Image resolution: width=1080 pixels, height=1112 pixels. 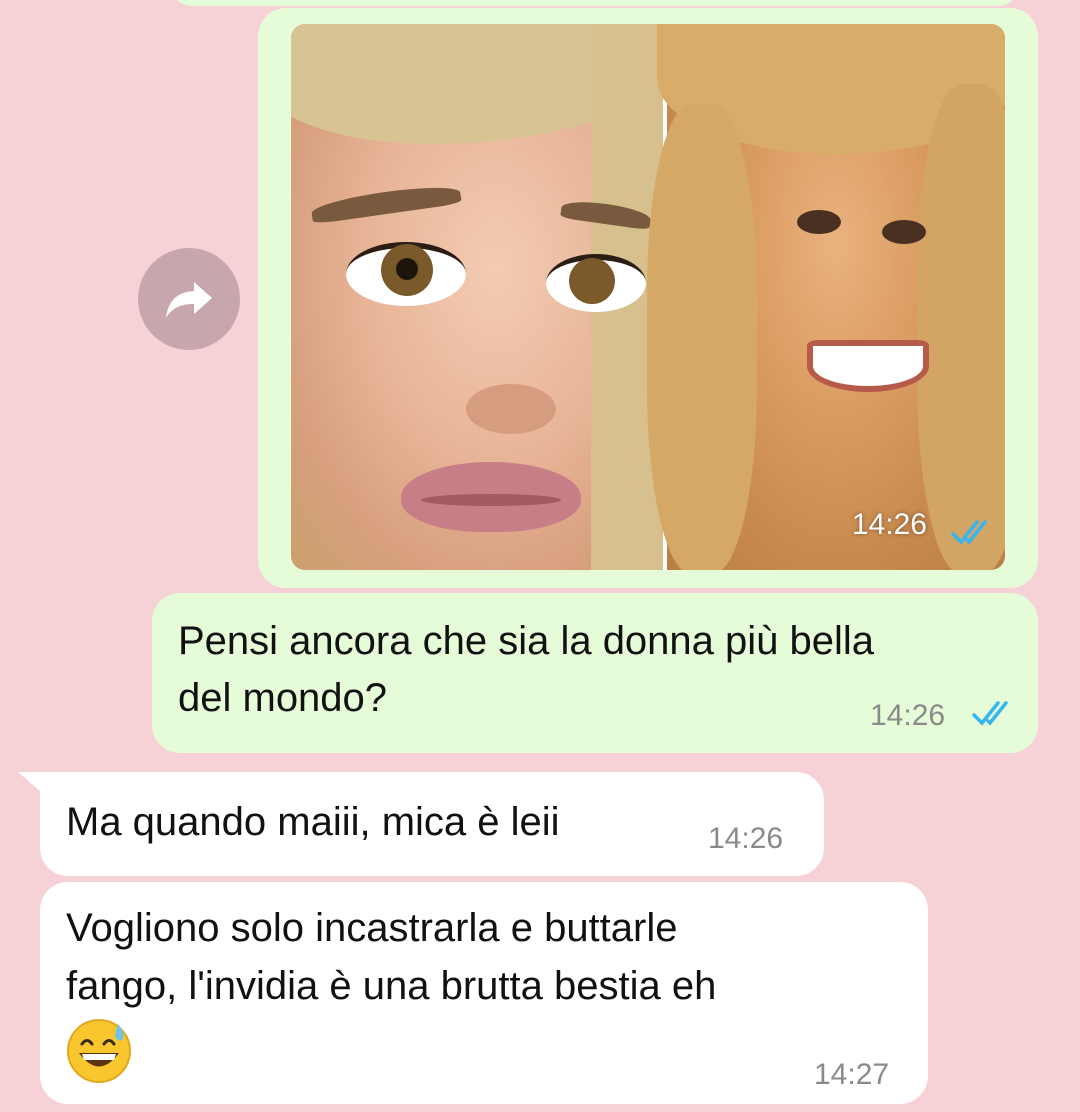 I want to click on message-text: Ma quando maiii, mica è leii, so click(x=313, y=822).